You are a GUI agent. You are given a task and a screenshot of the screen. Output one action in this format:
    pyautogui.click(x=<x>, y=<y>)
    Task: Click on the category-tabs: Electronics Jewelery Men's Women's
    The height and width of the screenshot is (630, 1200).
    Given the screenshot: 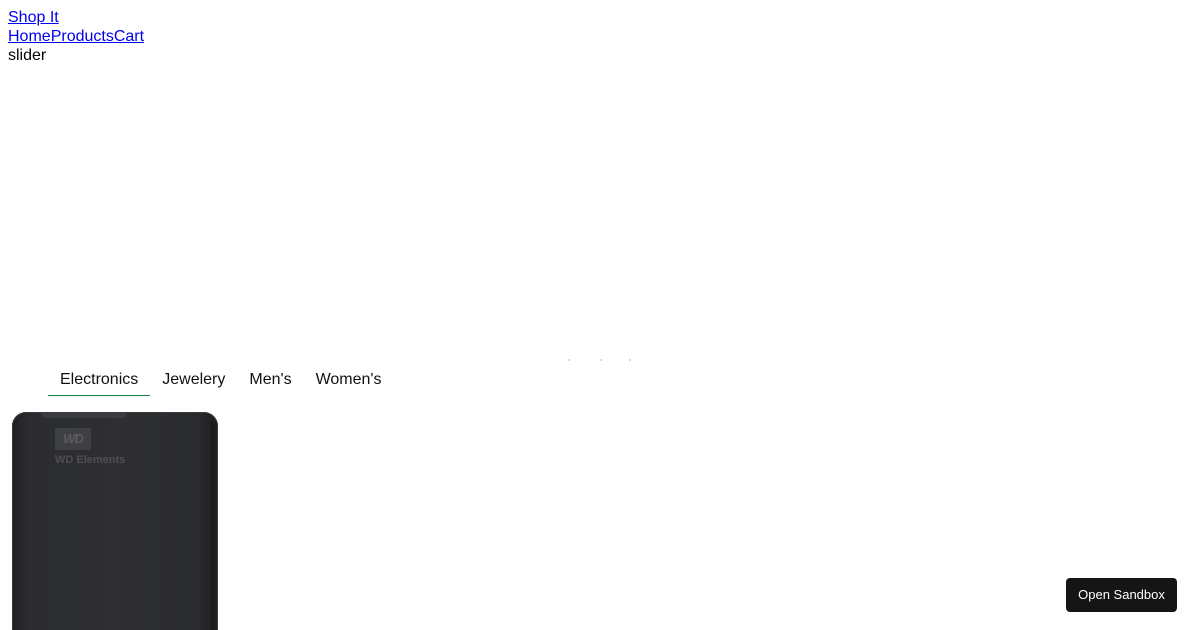 What is the action you would take?
    pyautogui.click(x=220, y=380)
    